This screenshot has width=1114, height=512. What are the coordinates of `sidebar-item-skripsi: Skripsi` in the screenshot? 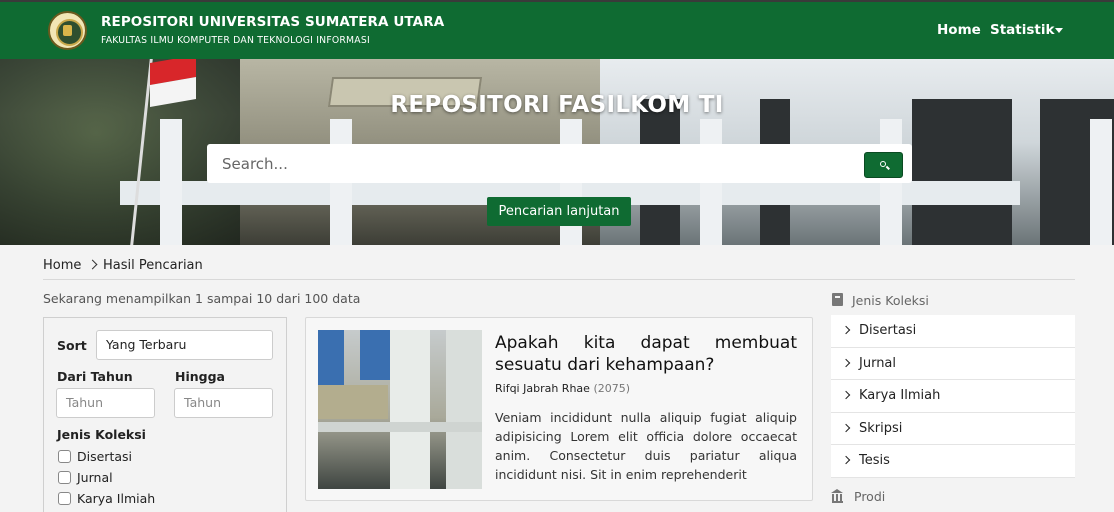 It's located at (953, 428).